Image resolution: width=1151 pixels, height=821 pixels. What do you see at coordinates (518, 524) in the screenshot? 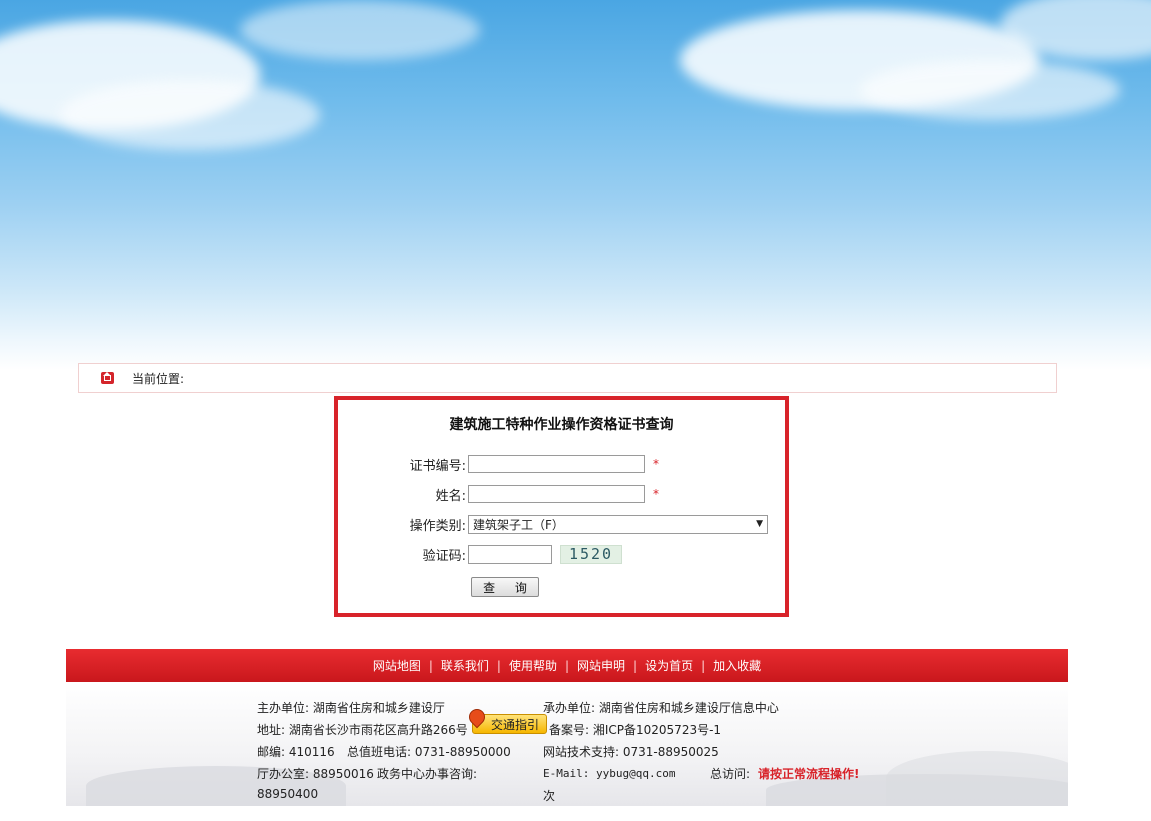
I see `type-selected-value: 建筑架子工（F）` at bounding box center [518, 524].